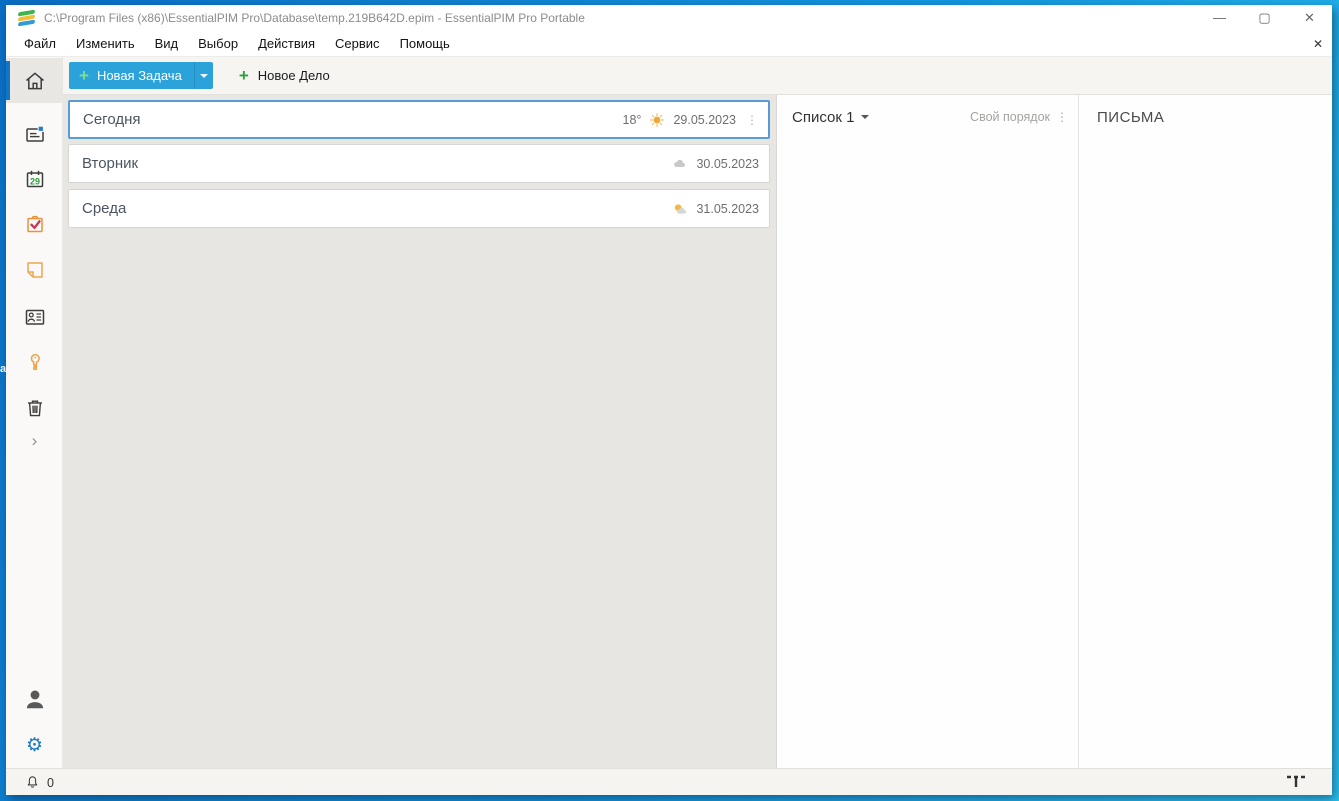 The width and height of the screenshot is (1339, 801). What do you see at coordinates (727, 163) in the screenshot?
I see `day-date: 30.05.2023` at bounding box center [727, 163].